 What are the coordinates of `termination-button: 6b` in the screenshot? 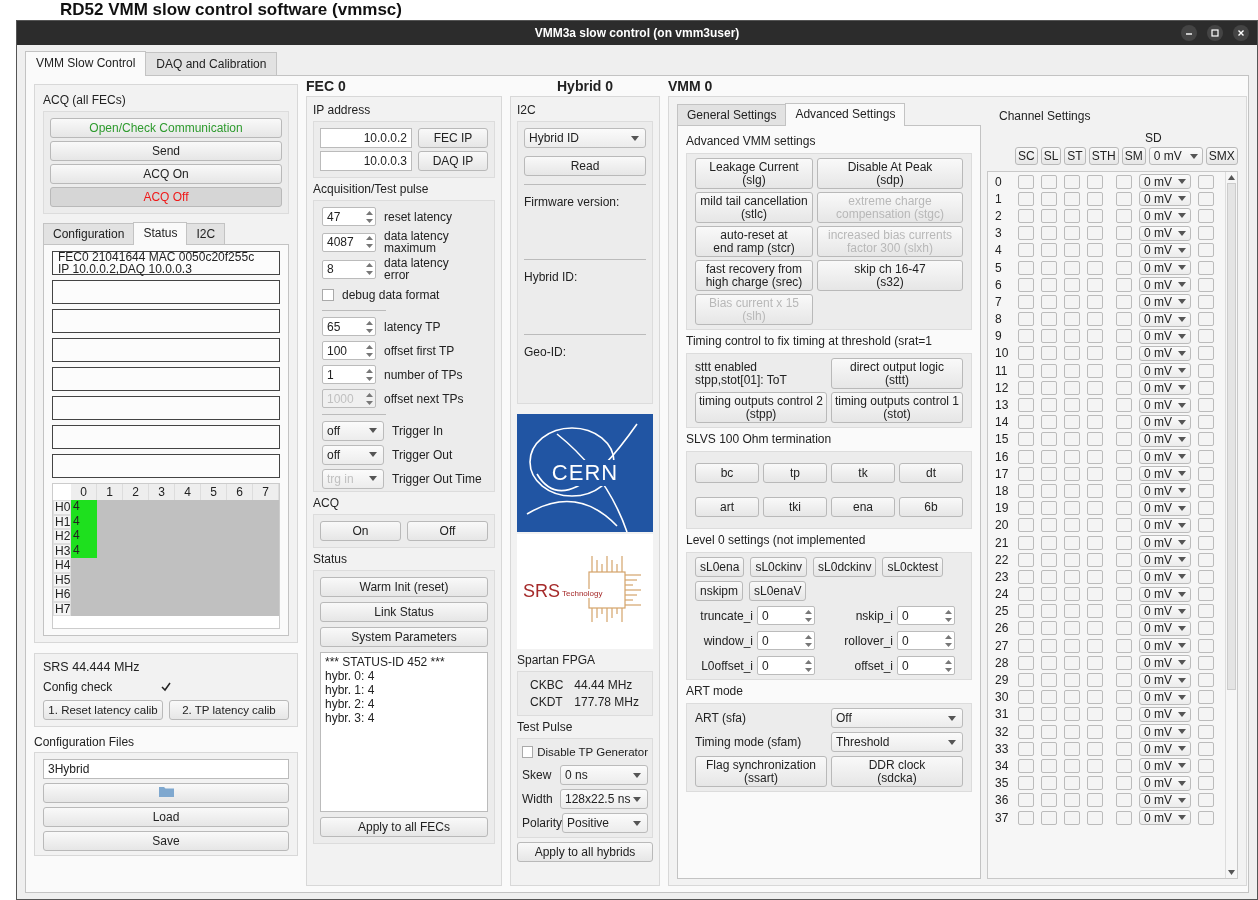 It's located at (931, 507).